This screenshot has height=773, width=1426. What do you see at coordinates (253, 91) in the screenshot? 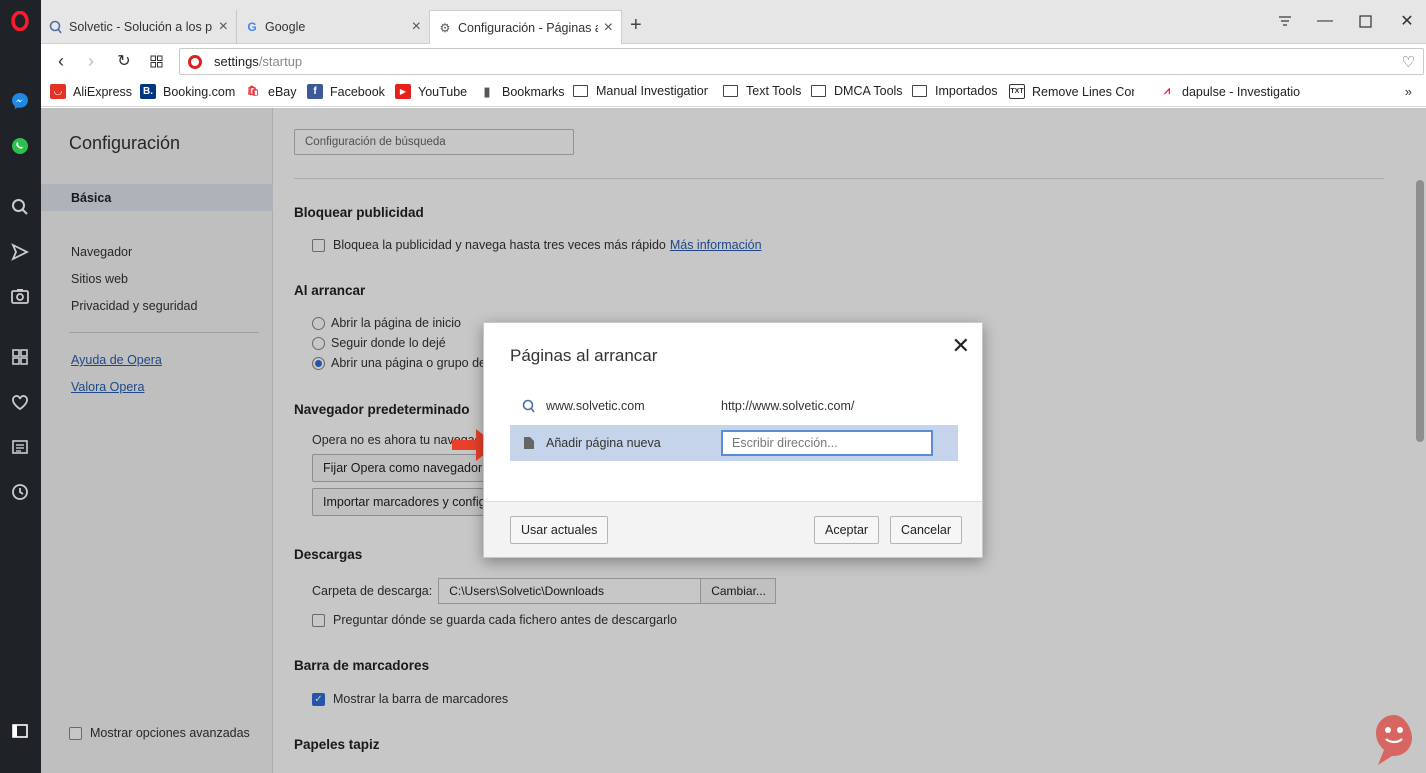
I see `ebay-icon: 🛍` at bounding box center [253, 91].